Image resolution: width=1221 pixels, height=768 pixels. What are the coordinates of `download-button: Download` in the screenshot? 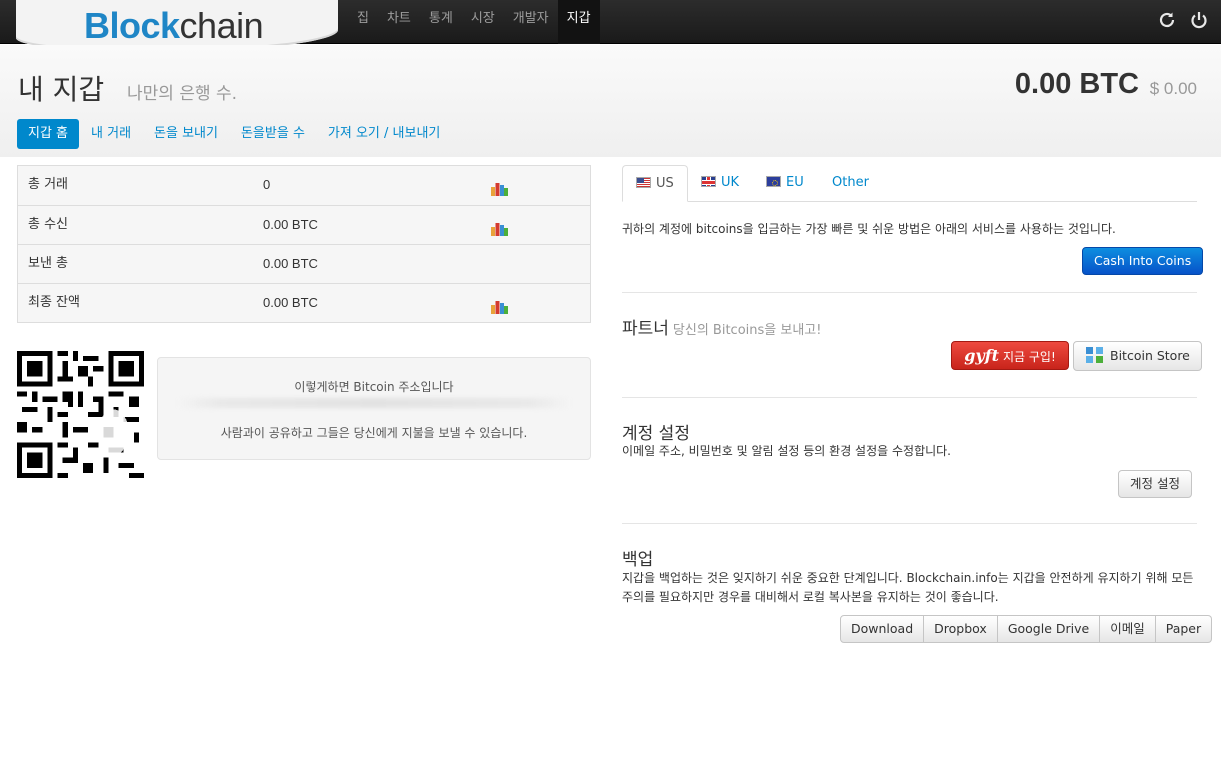 It's located at (882, 629).